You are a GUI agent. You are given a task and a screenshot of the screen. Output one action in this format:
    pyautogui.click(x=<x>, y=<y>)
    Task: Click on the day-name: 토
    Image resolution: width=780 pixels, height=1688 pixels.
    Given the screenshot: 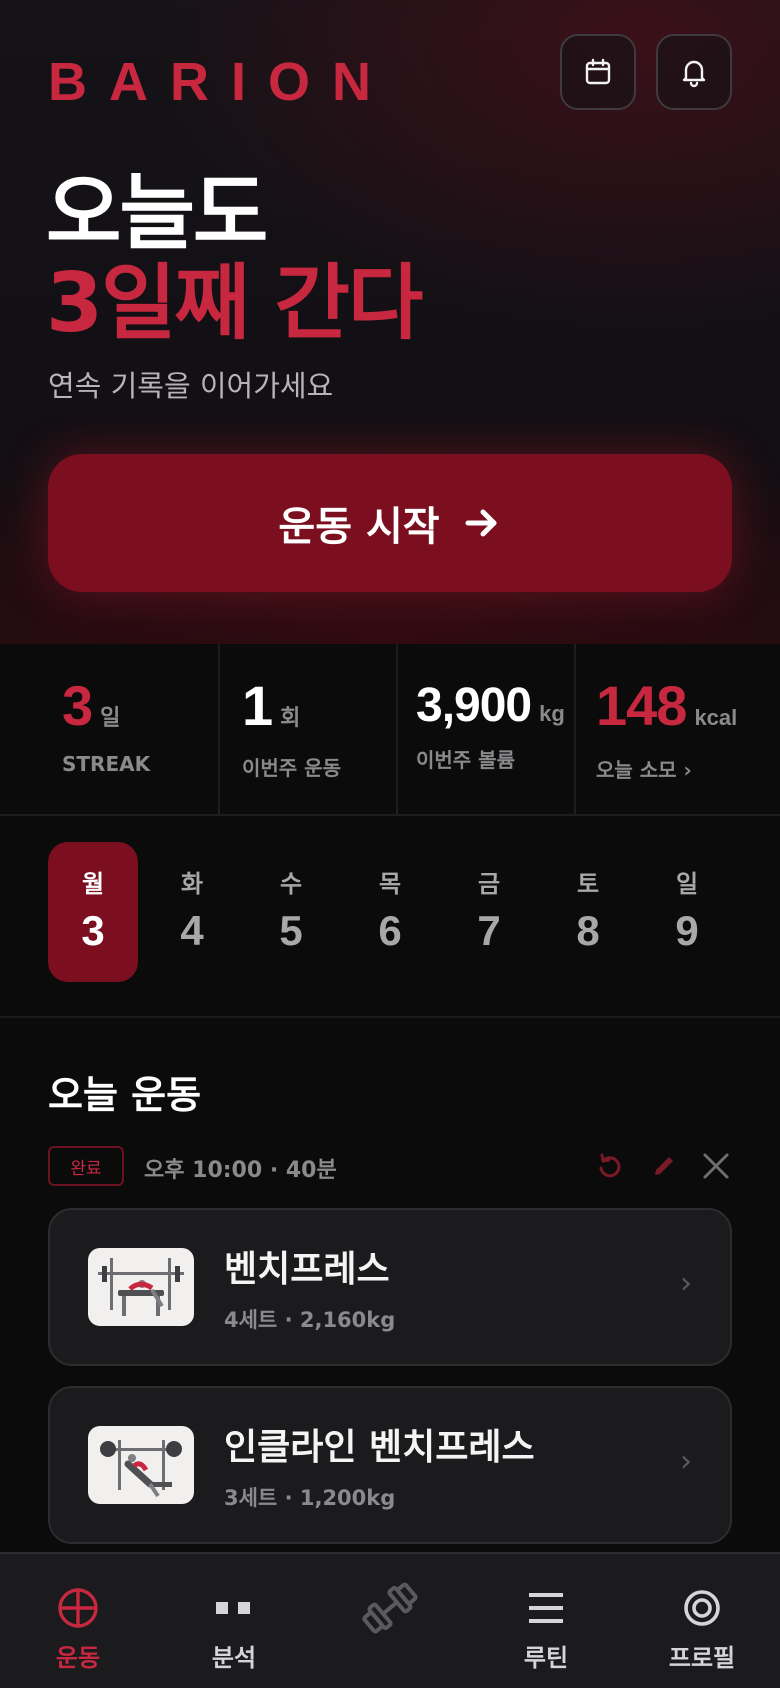 What is the action you would take?
    pyautogui.click(x=588, y=884)
    